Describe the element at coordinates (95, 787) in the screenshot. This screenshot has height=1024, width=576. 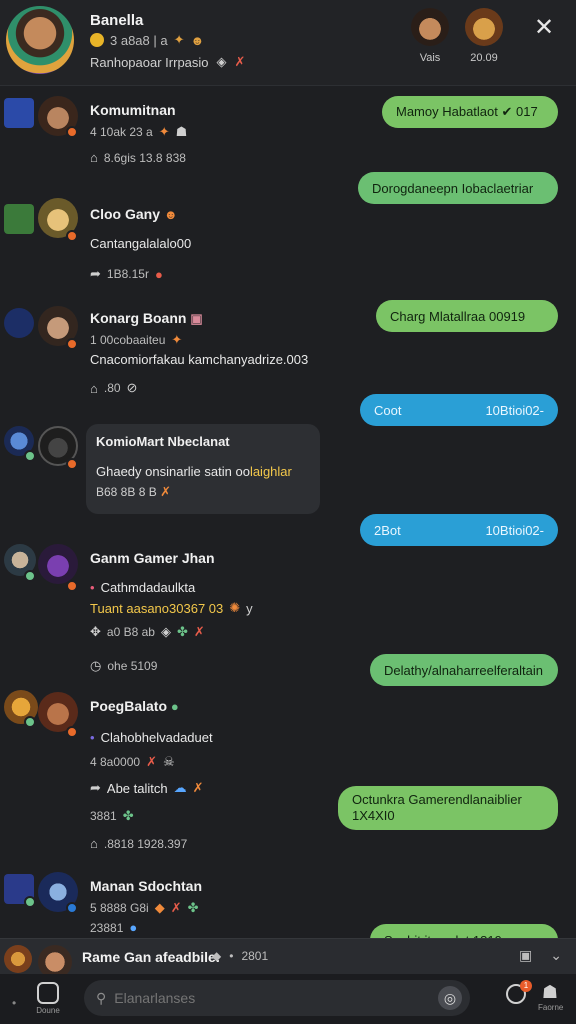
I see `share-icon: ➦` at that location.